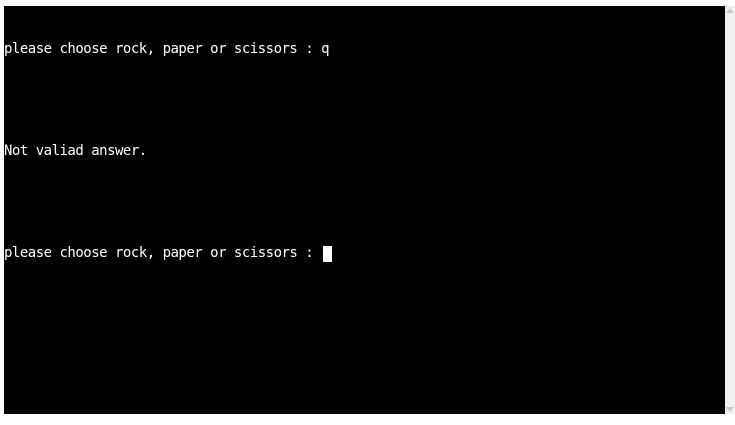 This screenshot has height=425, width=735. I want to click on scroll-up-arrow-icon, so click(730, 10).